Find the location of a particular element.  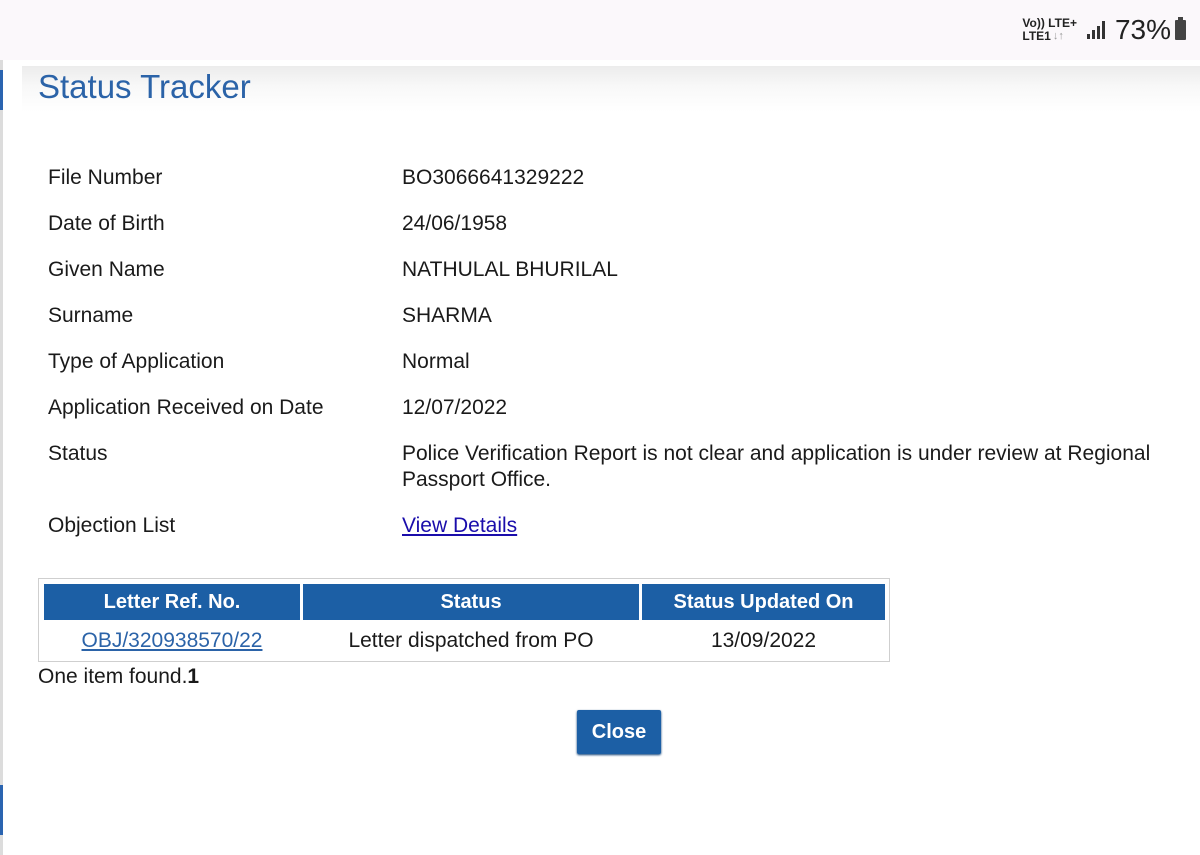

detail-row-file-number: File Number BO3066641329222 is located at coordinates (624, 178).